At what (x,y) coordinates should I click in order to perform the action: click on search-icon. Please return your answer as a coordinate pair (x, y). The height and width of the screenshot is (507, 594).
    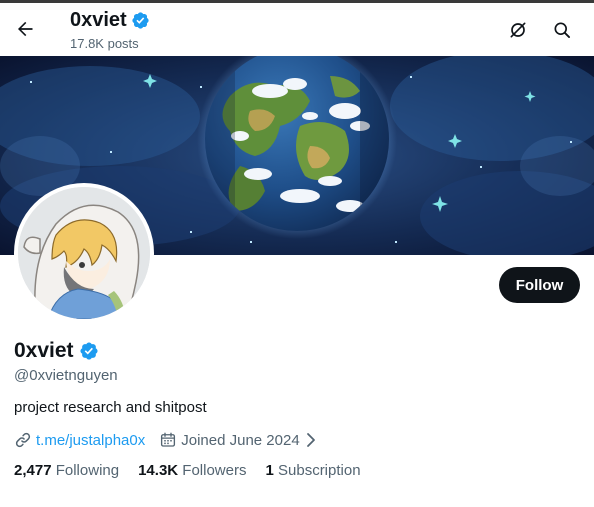
    Looking at the image, I should click on (562, 30).